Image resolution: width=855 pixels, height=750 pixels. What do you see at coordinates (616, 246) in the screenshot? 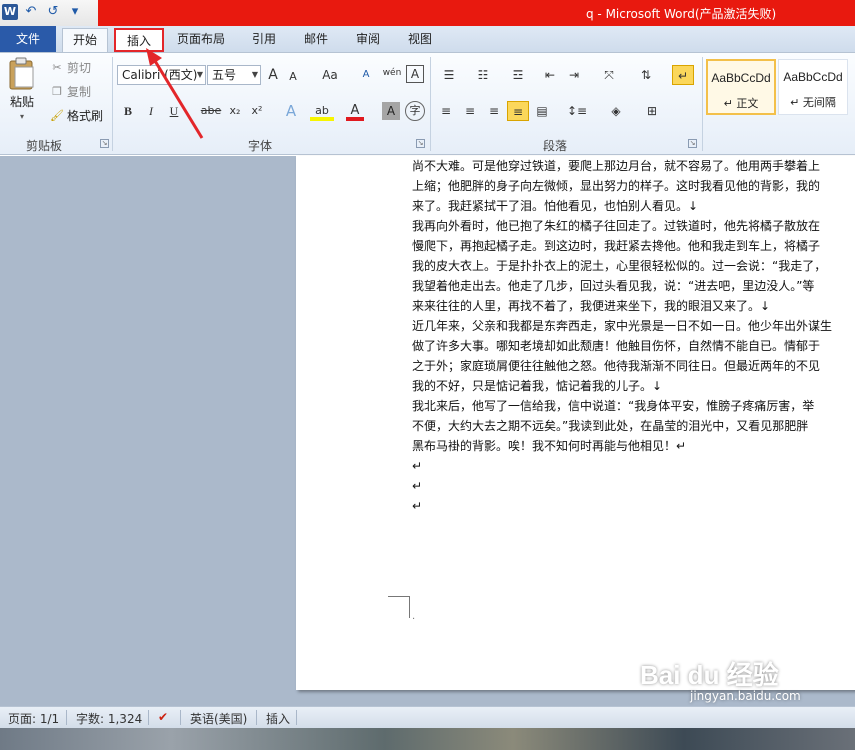
I see `doc-line: 慢爬下，再抱起橘子走。到这边时，我赶紧去搀他。他和我走到车上，将橘子` at bounding box center [616, 246].